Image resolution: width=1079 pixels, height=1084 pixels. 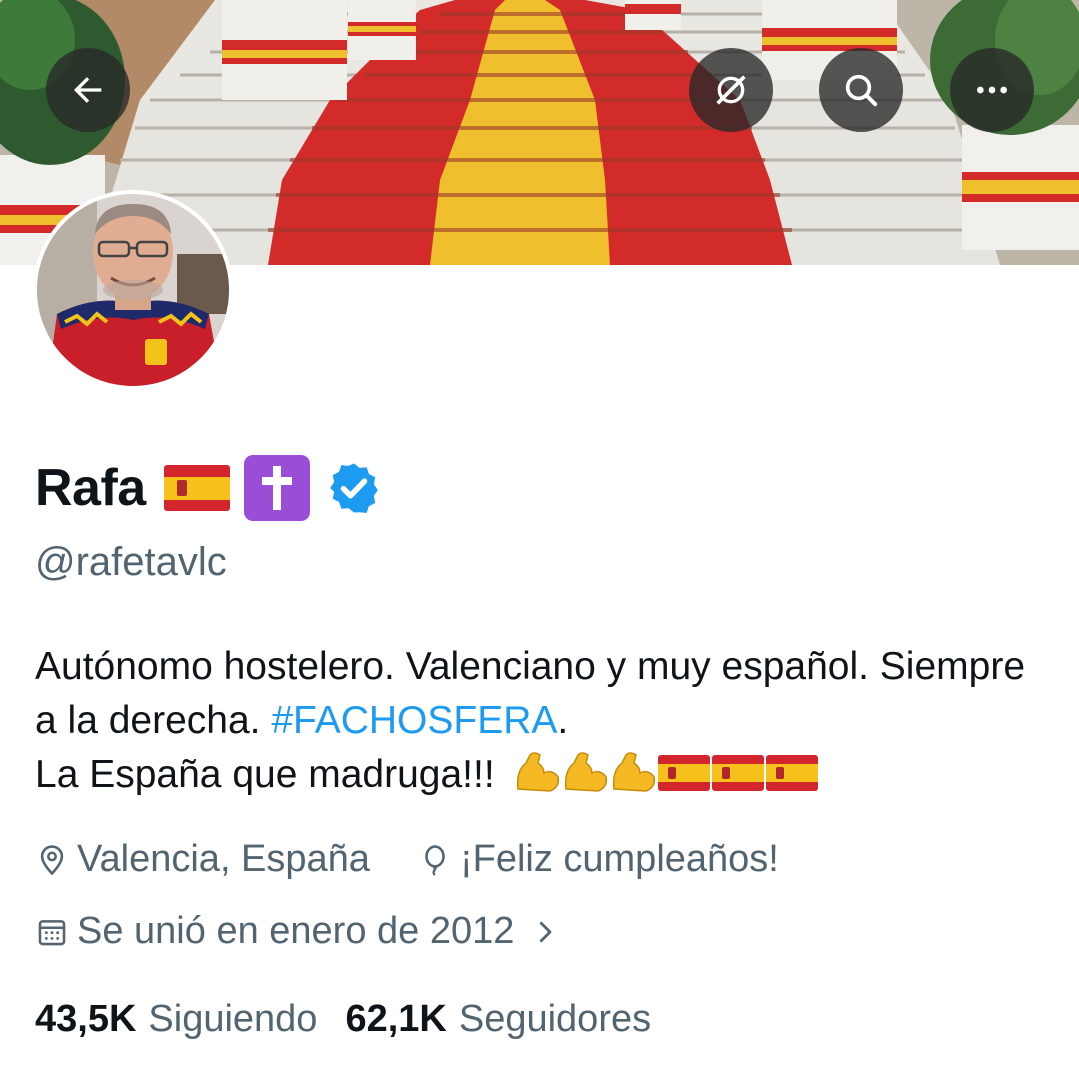 I want to click on followers-label: Seguidores, so click(x=555, y=1019).